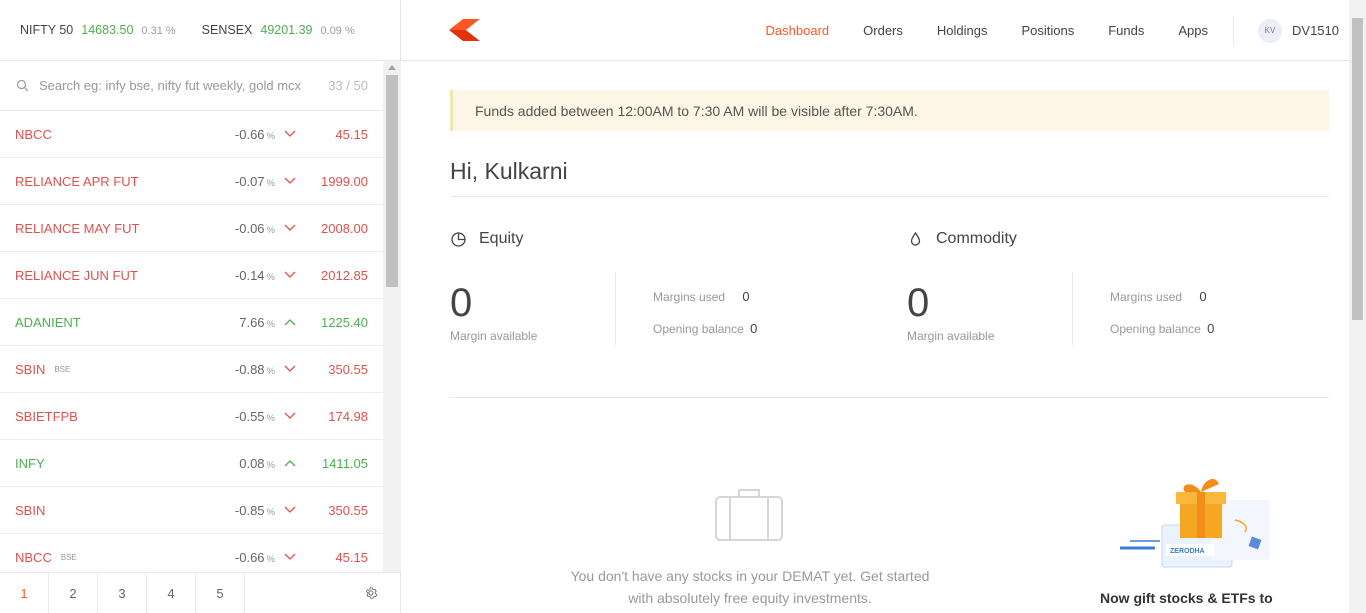  Describe the element at coordinates (1047, 30) in the screenshot. I see `nav-positions: Positions` at that location.